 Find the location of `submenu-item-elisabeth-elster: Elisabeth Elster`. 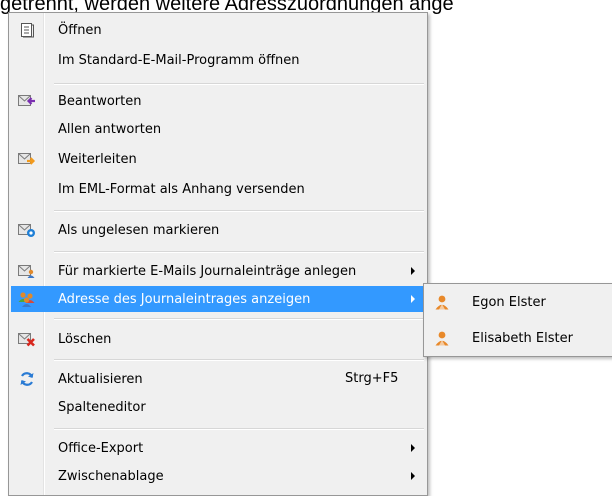

submenu-item-elisabeth-elster: Elisabeth Elster is located at coordinates (518, 338).